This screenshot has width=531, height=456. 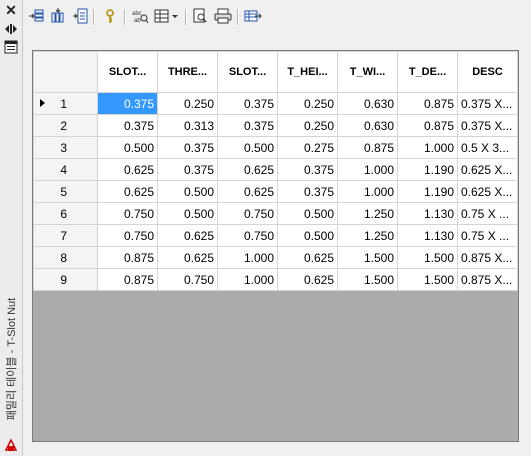 What do you see at coordinates (36, 16) in the screenshot?
I see `insert-rows-icon` at bounding box center [36, 16].